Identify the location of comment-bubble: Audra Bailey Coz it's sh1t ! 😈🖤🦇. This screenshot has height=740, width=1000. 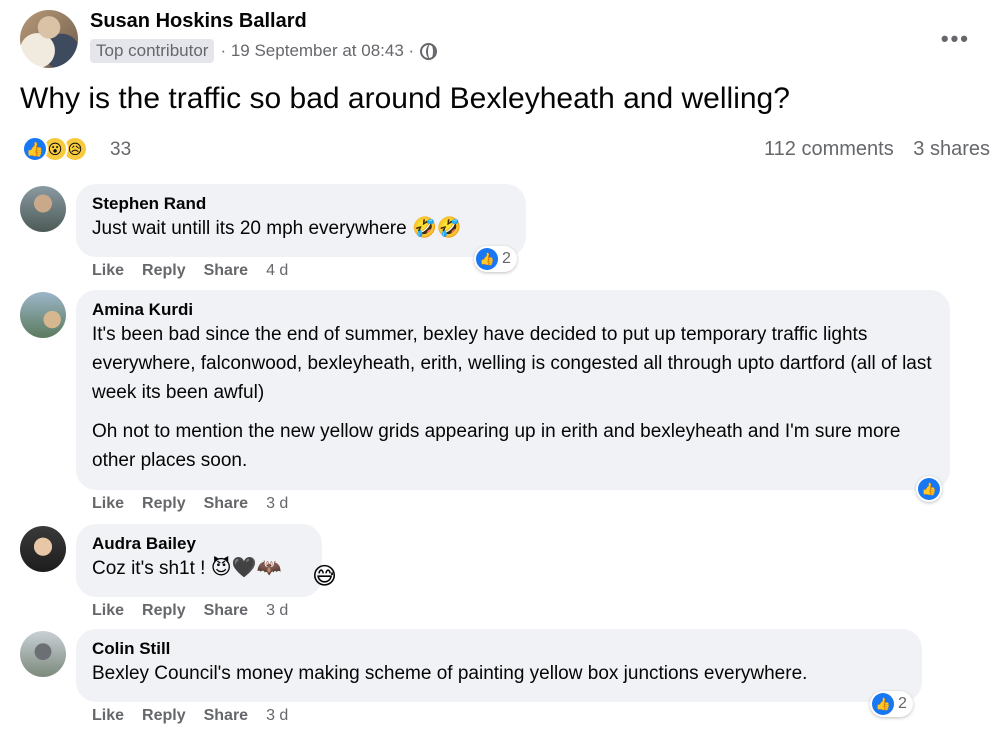
(199, 560).